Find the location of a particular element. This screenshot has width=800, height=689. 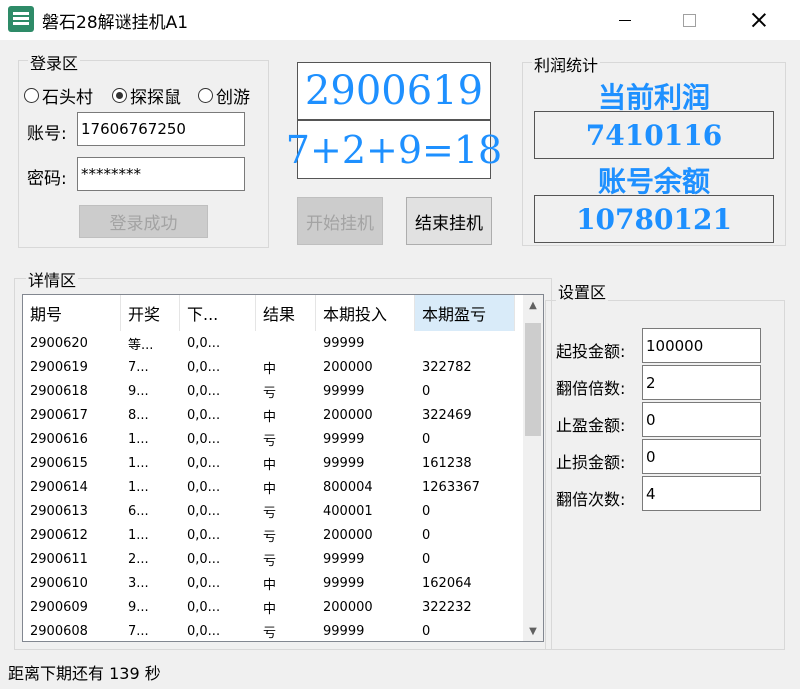

minimize-button is located at coordinates (625, 20).